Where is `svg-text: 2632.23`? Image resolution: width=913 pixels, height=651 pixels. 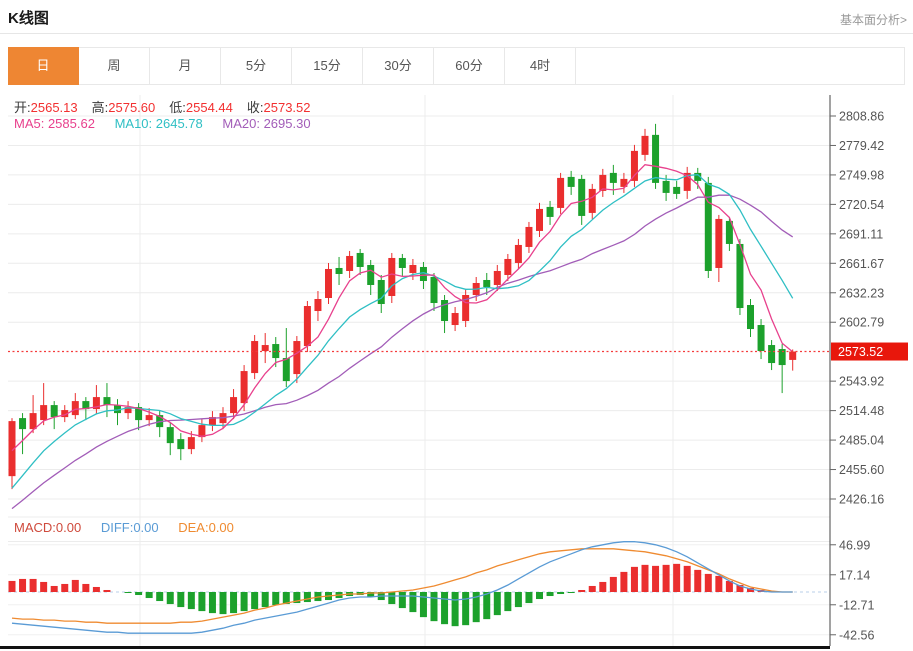
svg-text: 2632.23 is located at coordinates (861, 293).